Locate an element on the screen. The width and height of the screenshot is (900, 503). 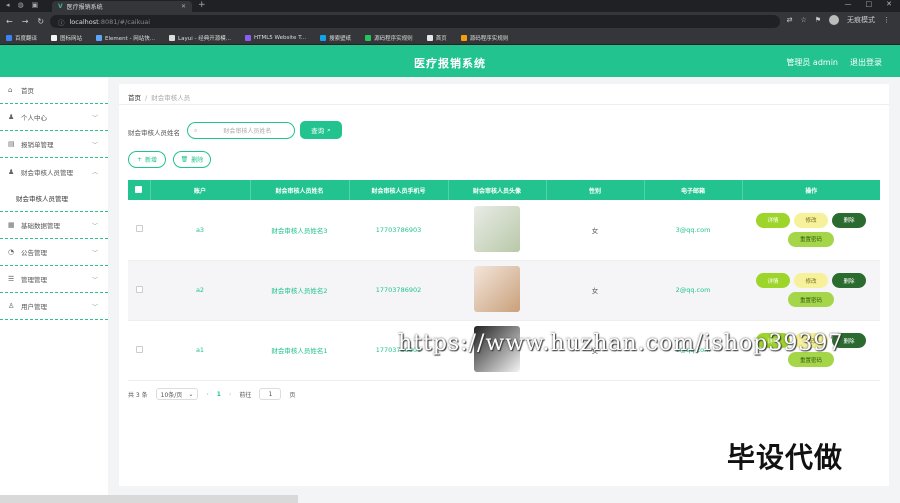
profile-avatar is located at coordinates (834, 20).